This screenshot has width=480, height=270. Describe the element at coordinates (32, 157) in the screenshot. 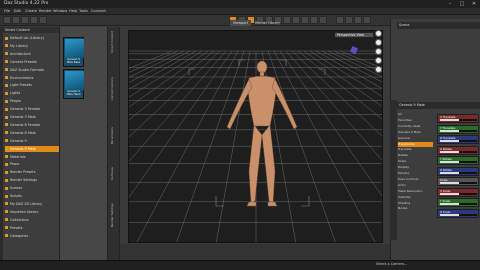

I see `library-item: Materials` at that location.